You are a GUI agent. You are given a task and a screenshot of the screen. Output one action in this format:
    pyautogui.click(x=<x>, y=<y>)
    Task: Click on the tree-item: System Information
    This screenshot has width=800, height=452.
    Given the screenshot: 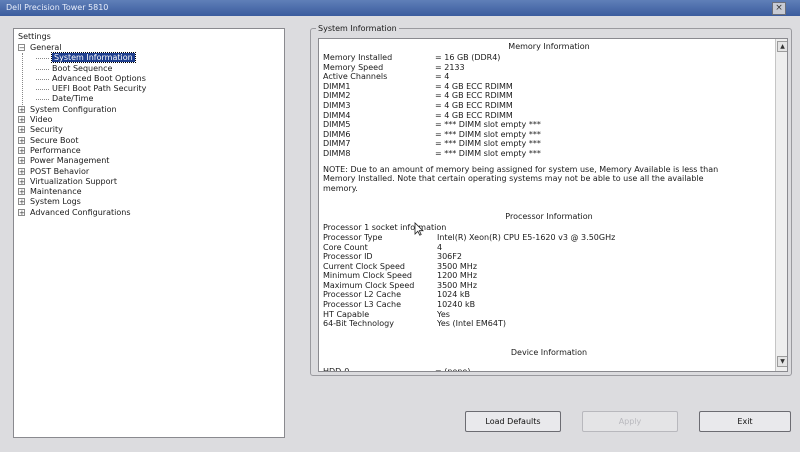 What is the action you would take?
    pyautogui.click(x=82, y=58)
    